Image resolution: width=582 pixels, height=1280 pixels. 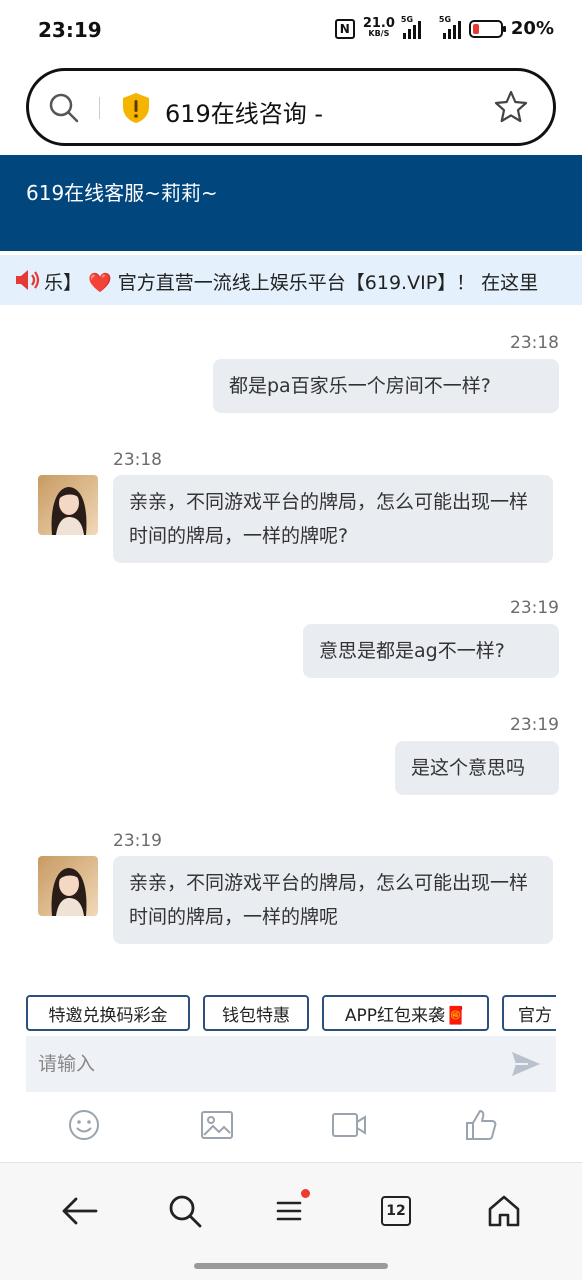 What do you see at coordinates (70, 30) in the screenshot?
I see `status-time: 23:19` at bounding box center [70, 30].